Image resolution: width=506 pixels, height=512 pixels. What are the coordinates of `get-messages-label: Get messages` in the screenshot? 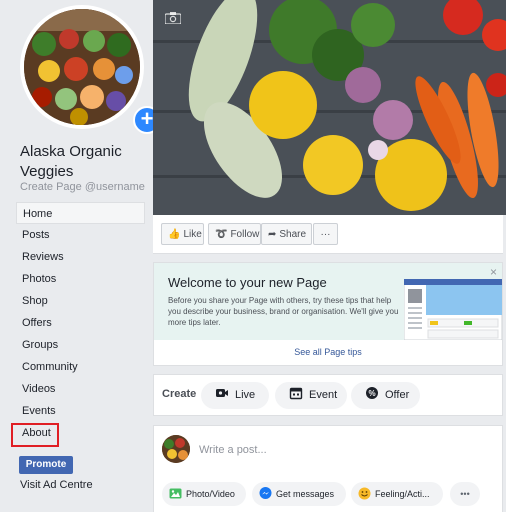 It's located at (305, 494).